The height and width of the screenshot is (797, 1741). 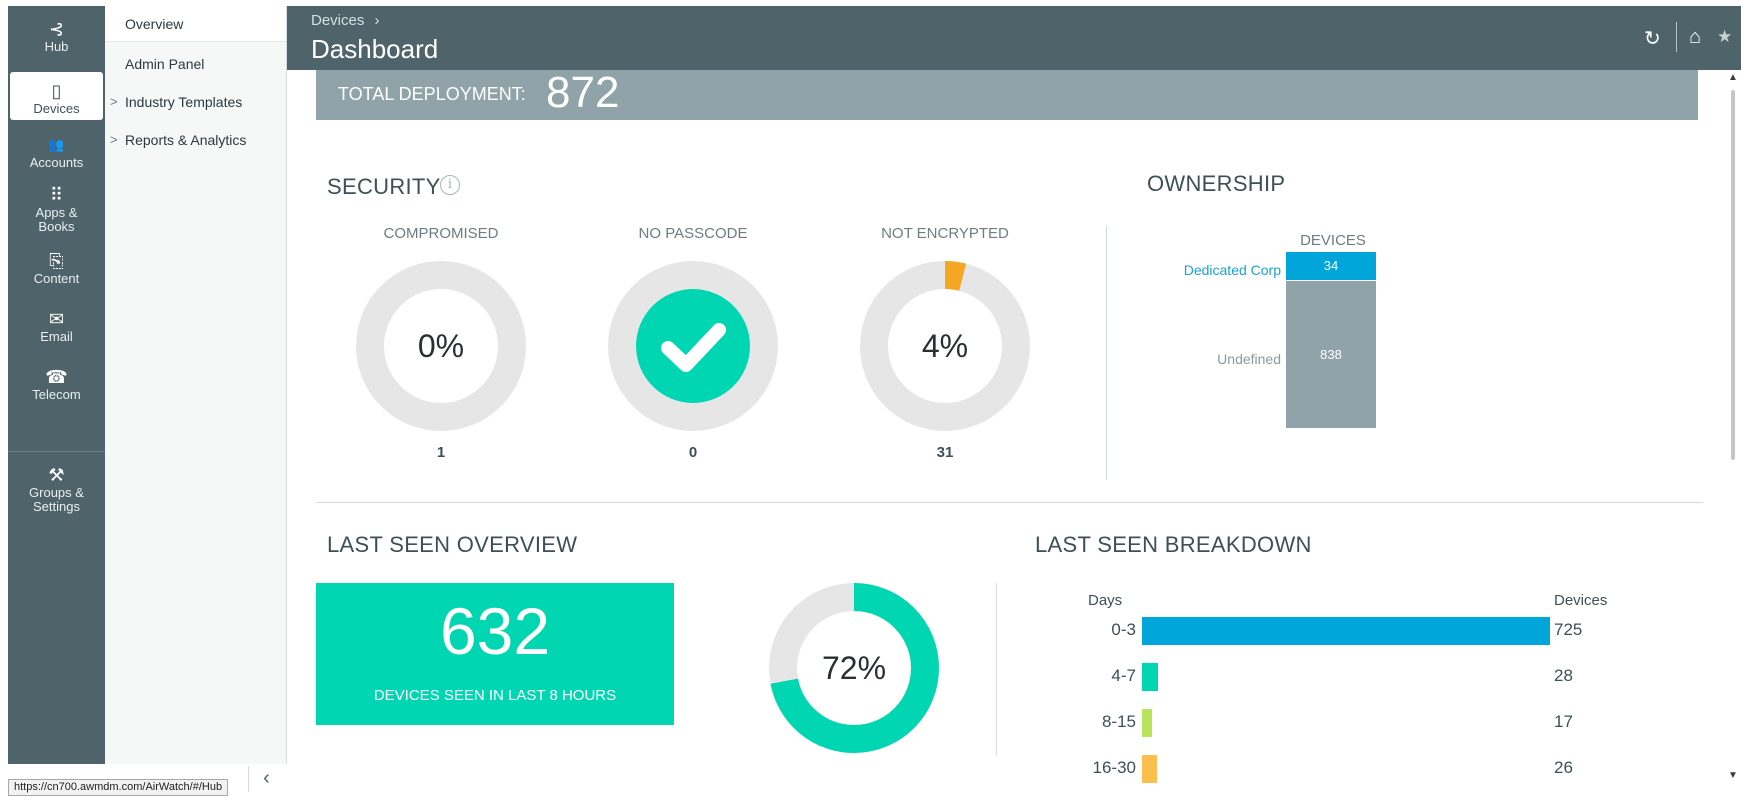 I want to click on nav-apps-books: ⠿ Apps & Books, so click(x=56, y=212).